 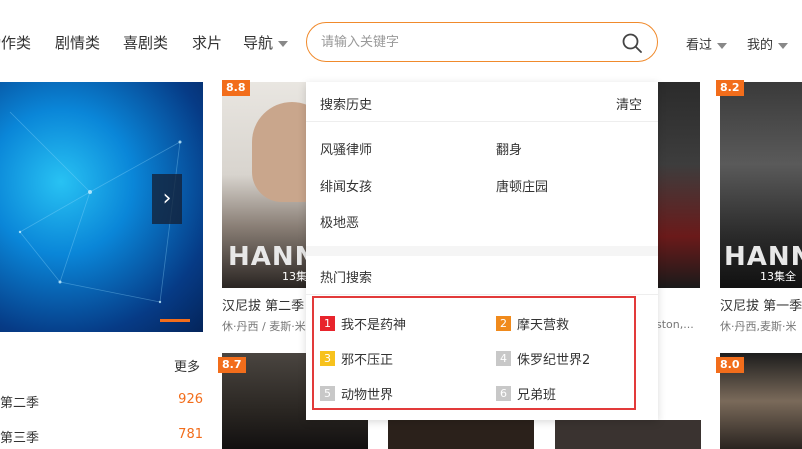 What do you see at coordinates (374, 325) in the screenshot?
I see `hot-search-label: 我不是药神` at bounding box center [374, 325].